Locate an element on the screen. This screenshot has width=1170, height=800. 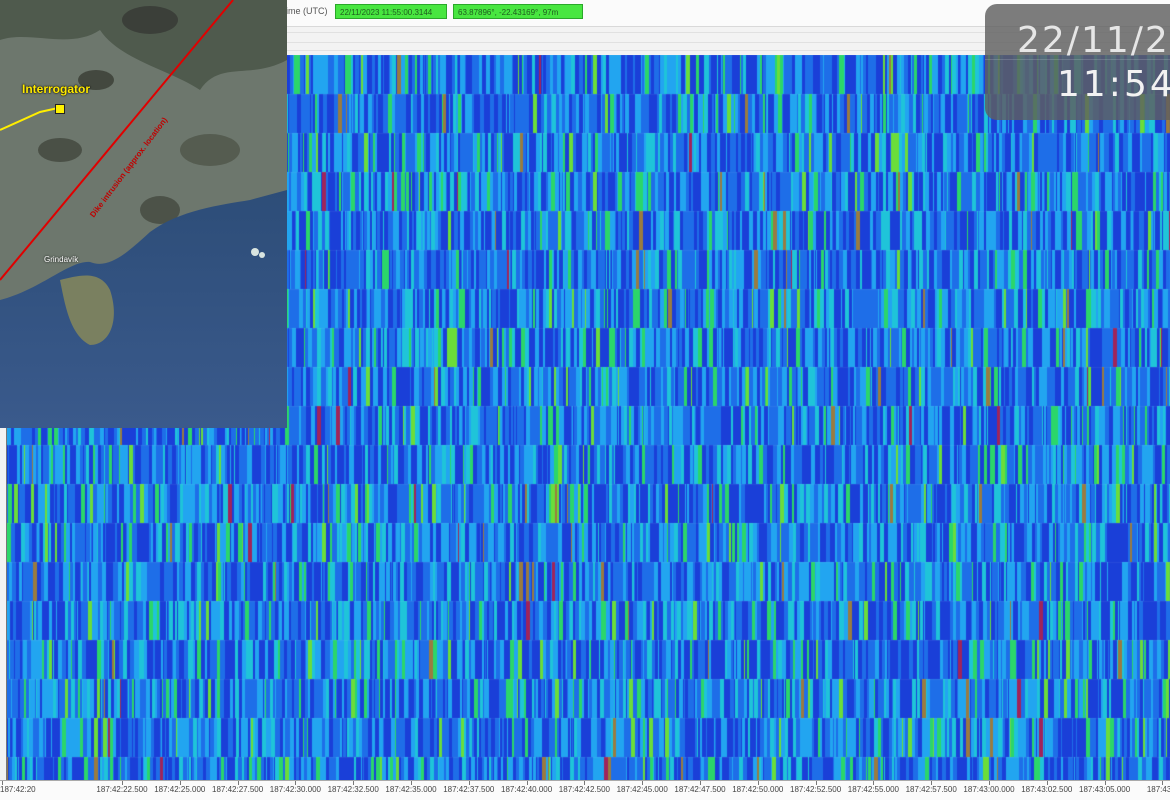
axis-tick-label: 187:42:27.500 is located at coordinates (238, 789).